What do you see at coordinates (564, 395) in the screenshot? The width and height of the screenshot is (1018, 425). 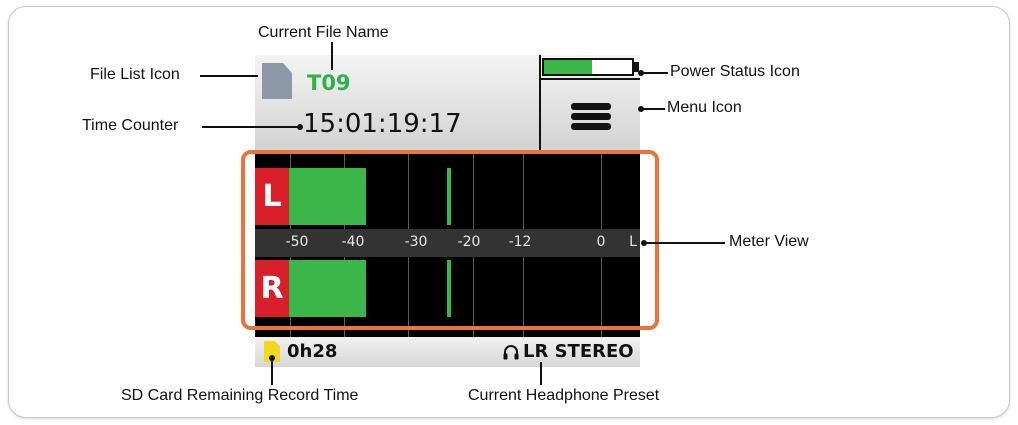 I see `callout-current-headphone-preset: Current Headphone Preset` at bounding box center [564, 395].